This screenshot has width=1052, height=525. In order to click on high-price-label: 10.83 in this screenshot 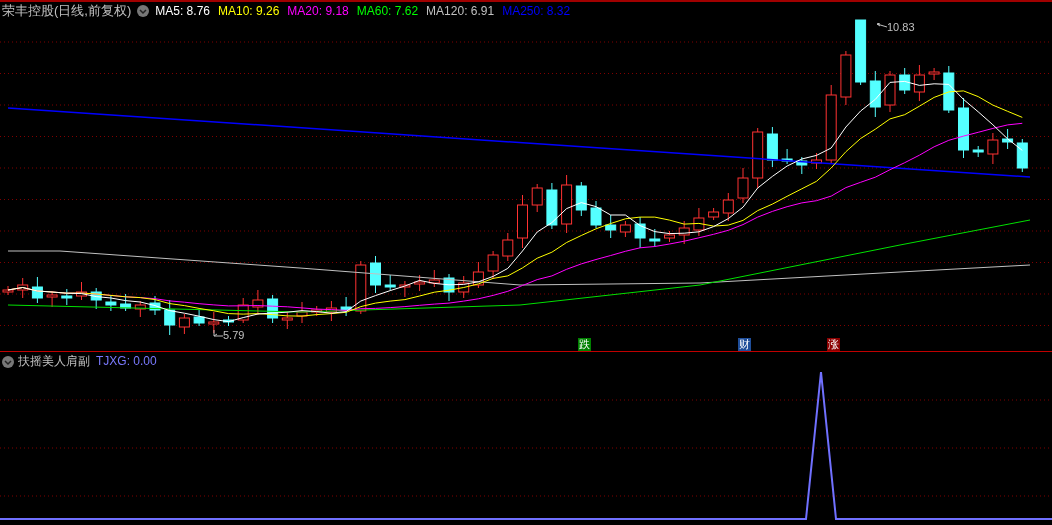, I will do `click(901, 27)`.